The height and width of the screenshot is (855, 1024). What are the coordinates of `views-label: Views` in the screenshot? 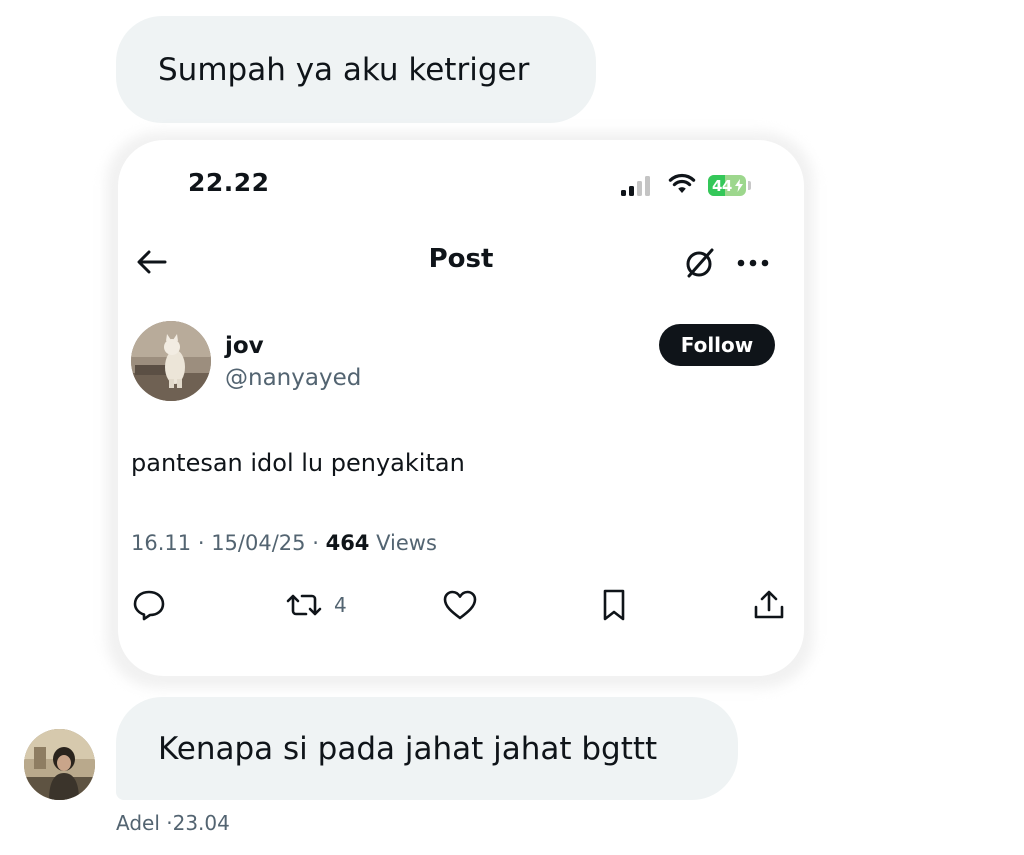 It's located at (406, 543).